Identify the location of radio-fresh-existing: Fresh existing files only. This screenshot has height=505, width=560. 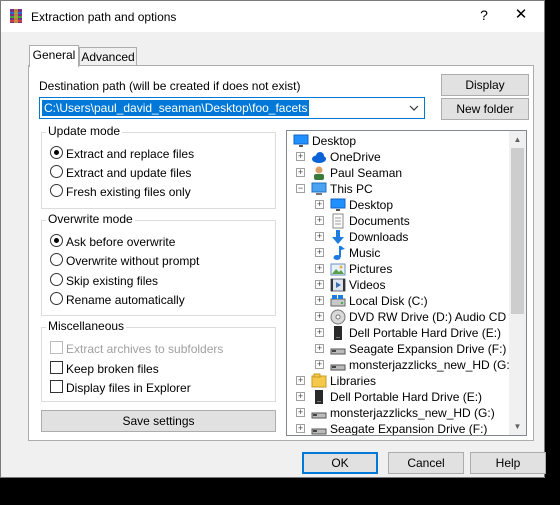
(120, 192).